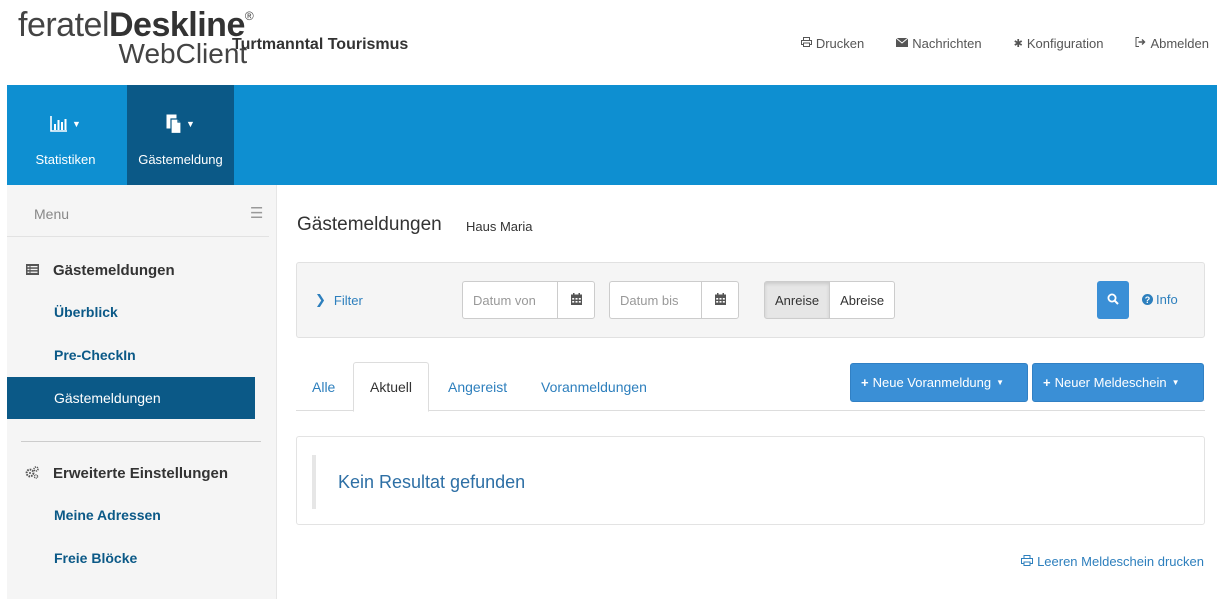 Image resolution: width=1217 pixels, height=599 pixels. Describe the element at coordinates (323, 386) in the screenshot. I see `tab-all: Alle` at that location.